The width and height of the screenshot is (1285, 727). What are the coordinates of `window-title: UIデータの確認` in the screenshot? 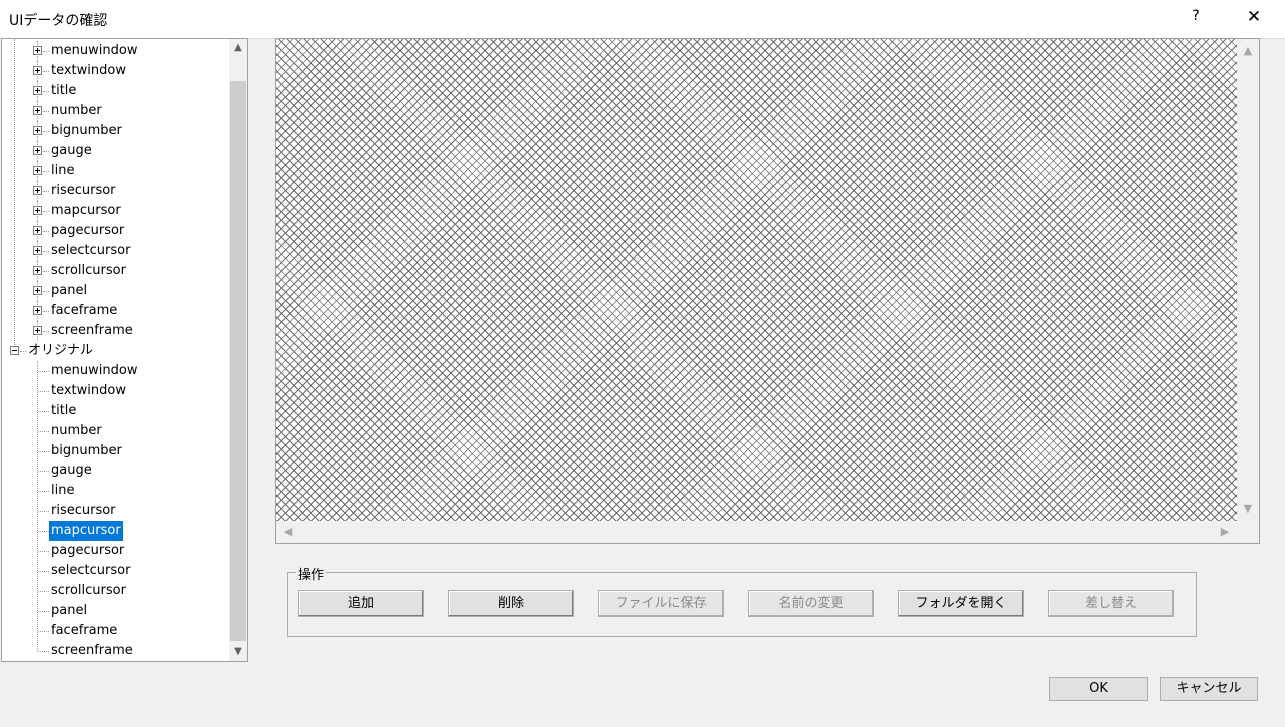 It's located at (58, 21).